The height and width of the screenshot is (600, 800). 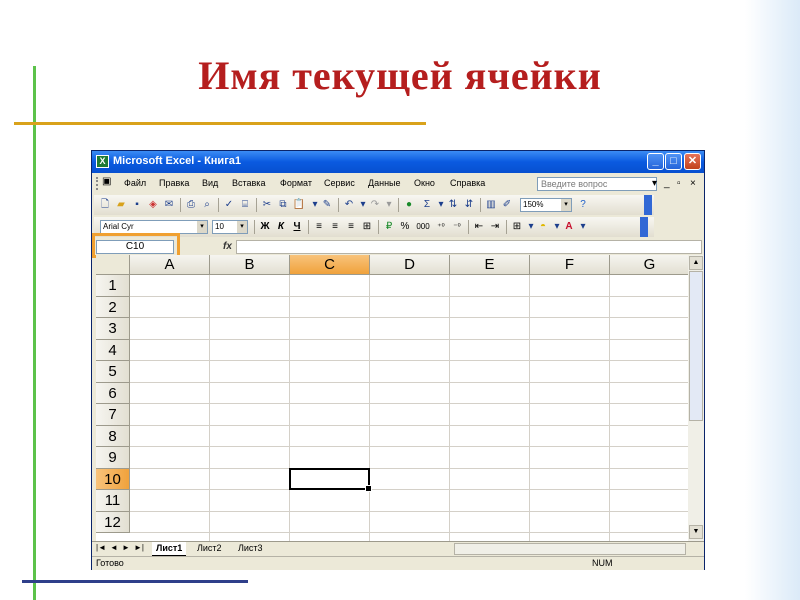 I want to click on currency-icon: ₽, so click(x=389, y=227).